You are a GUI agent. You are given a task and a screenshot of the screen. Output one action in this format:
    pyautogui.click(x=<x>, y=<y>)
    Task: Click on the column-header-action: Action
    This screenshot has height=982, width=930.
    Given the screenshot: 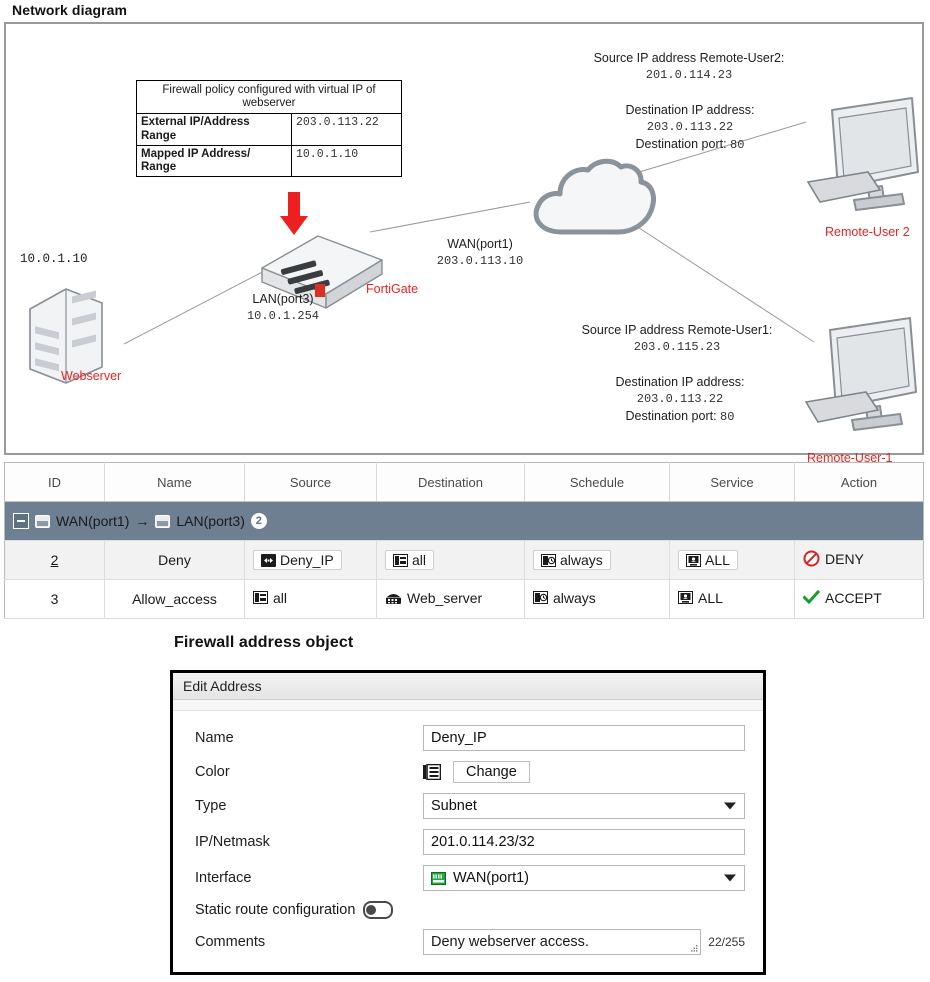 What is the action you would take?
    pyautogui.click(x=859, y=482)
    